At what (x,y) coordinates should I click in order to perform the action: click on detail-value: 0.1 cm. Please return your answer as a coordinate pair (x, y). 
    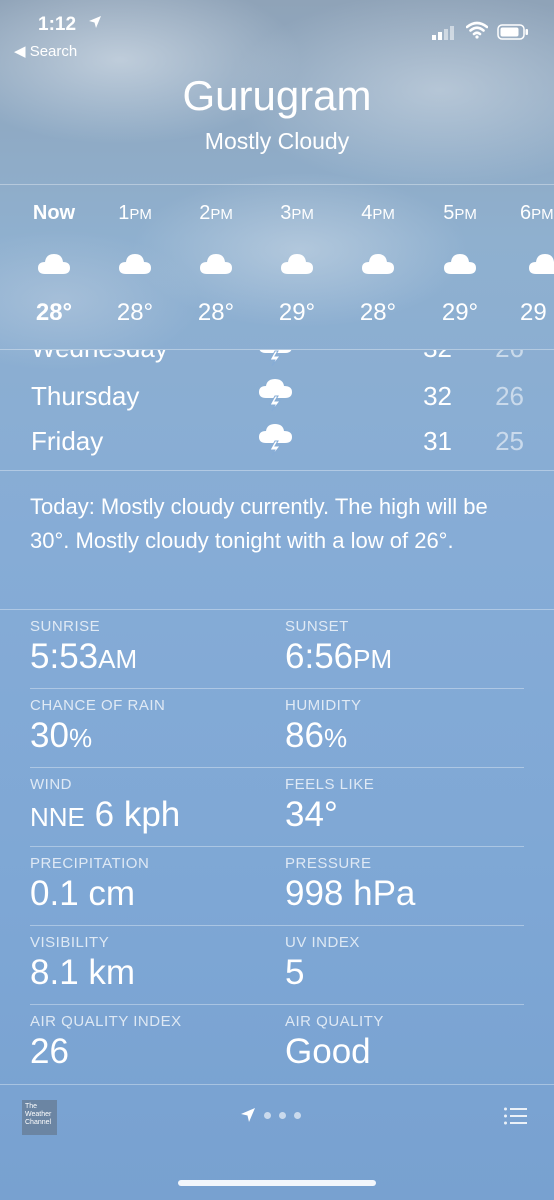
    Looking at the image, I should click on (83, 893).